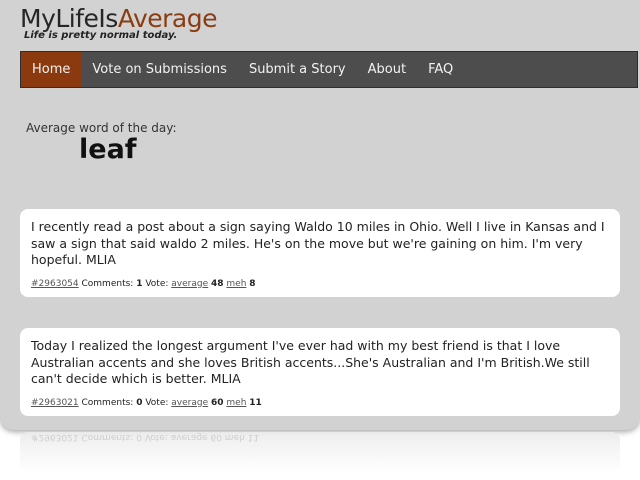  Describe the element at coordinates (217, 402) in the screenshot. I see `average-count: 60` at that location.